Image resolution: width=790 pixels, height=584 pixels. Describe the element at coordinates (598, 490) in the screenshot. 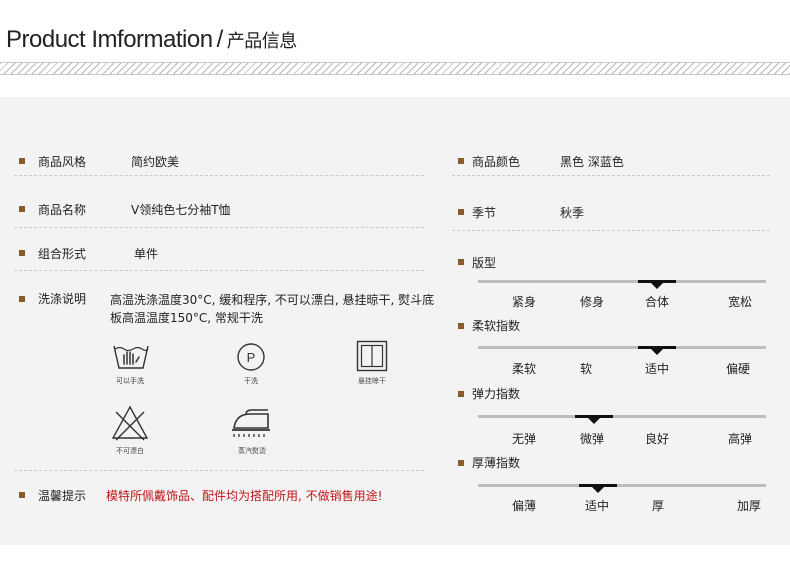

I see `thickness-pointer-icon` at that location.